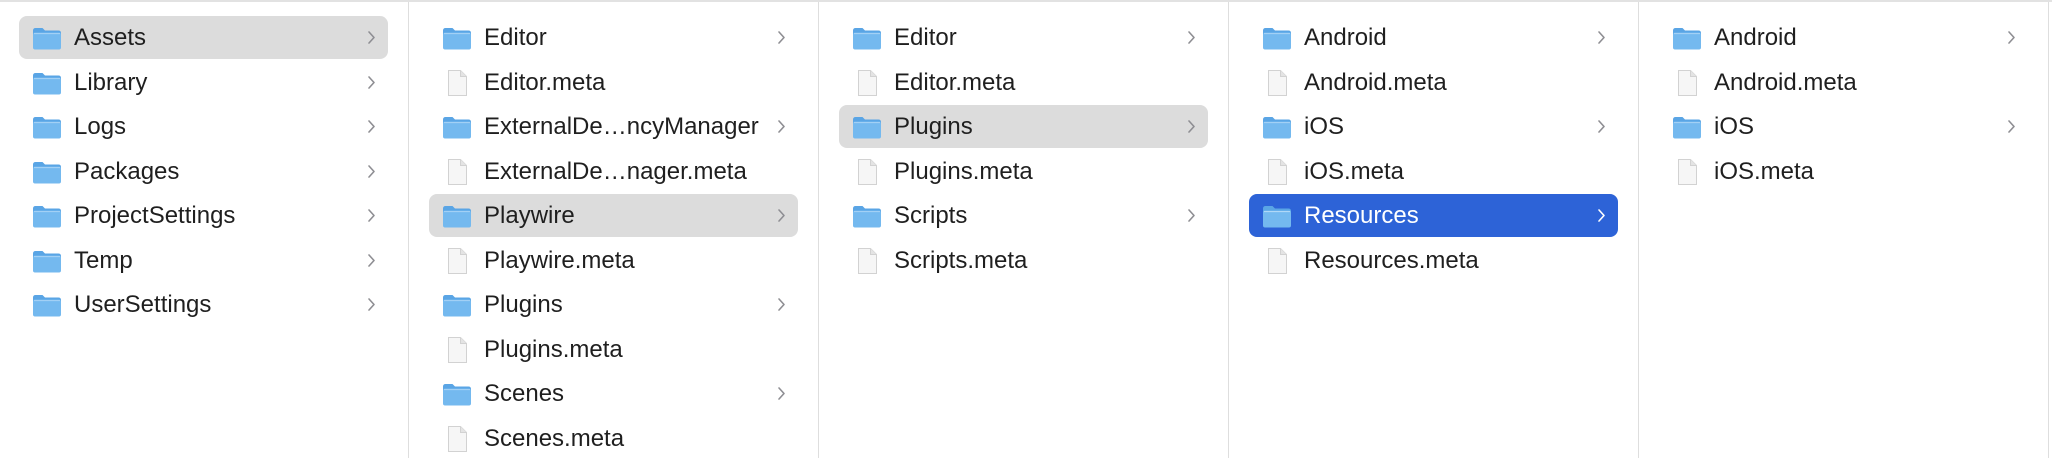 The image size is (2052, 460). Describe the element at coordinates (110, 37) in the screenshot. I see `item-label: Assets` at that location.